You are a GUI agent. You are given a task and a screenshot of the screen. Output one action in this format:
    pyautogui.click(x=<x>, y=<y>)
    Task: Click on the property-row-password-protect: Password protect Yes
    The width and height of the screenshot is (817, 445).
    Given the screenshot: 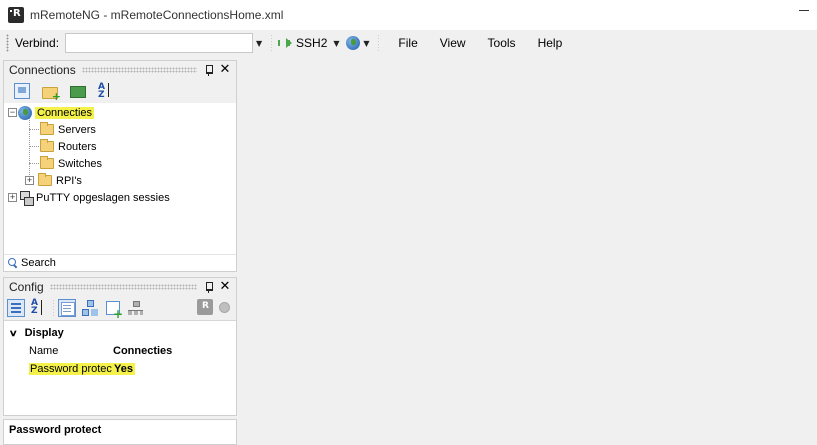 What is the action you would take?
    pyautogui.click(x=82, y=369)
    